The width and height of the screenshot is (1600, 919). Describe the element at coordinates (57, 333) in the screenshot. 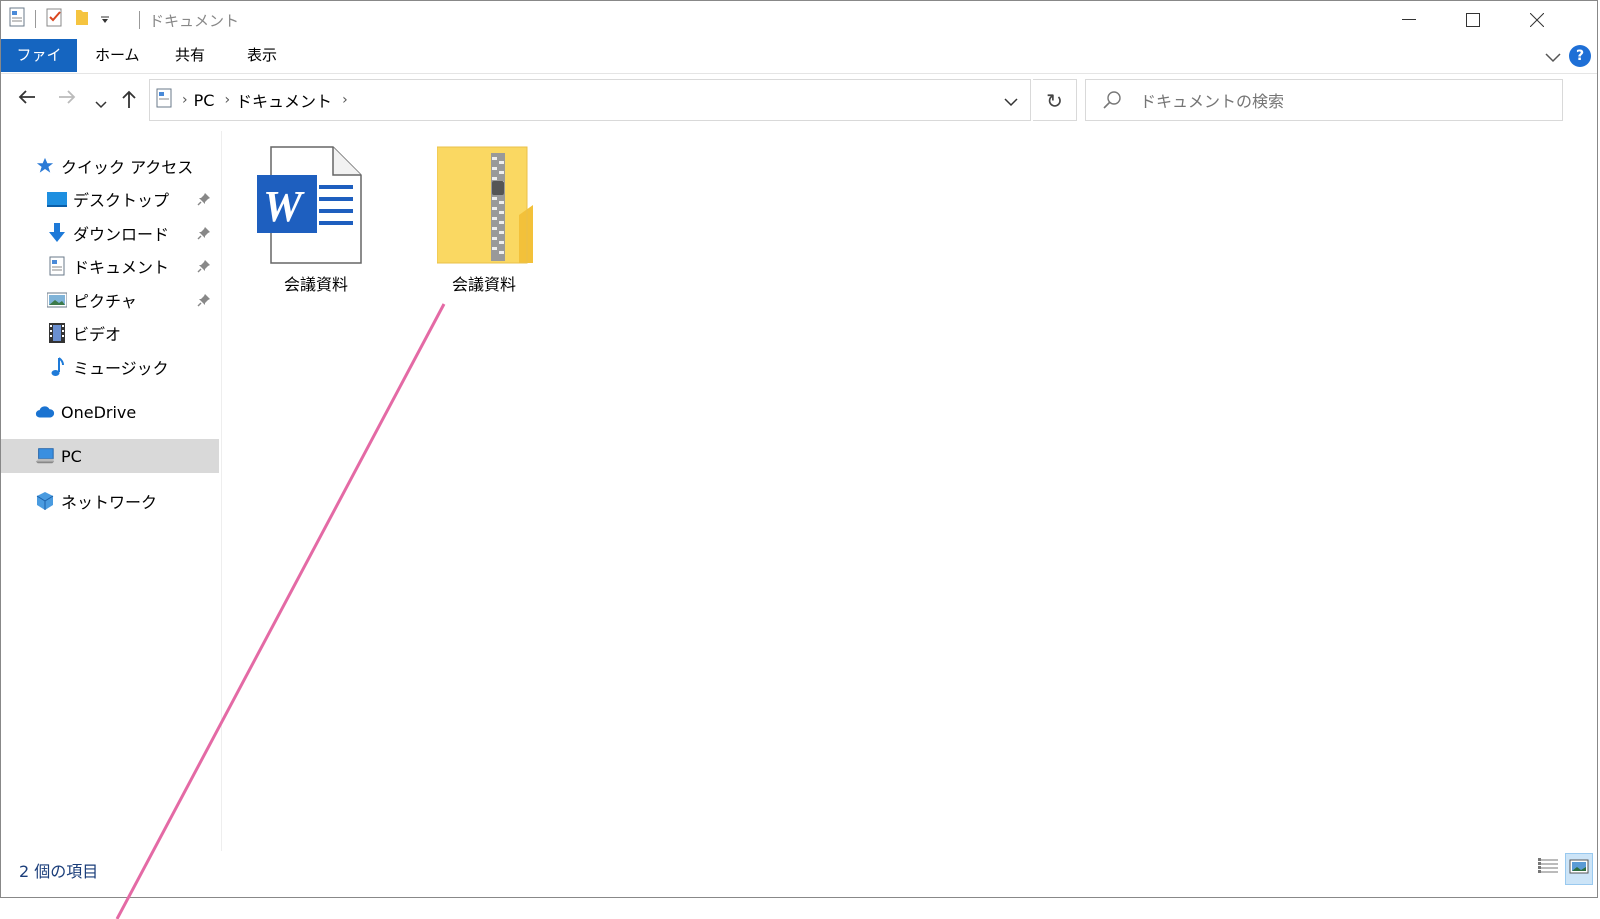

I see `video-icon` at that location.